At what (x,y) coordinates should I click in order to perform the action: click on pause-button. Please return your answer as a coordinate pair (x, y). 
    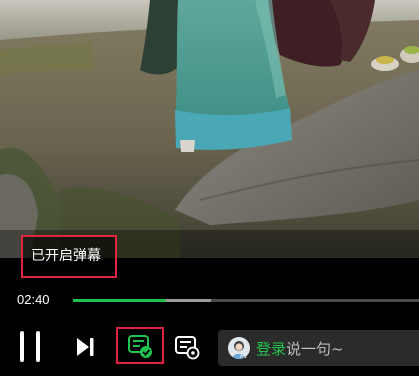
    Looking at the image, I should click on (30, 346).